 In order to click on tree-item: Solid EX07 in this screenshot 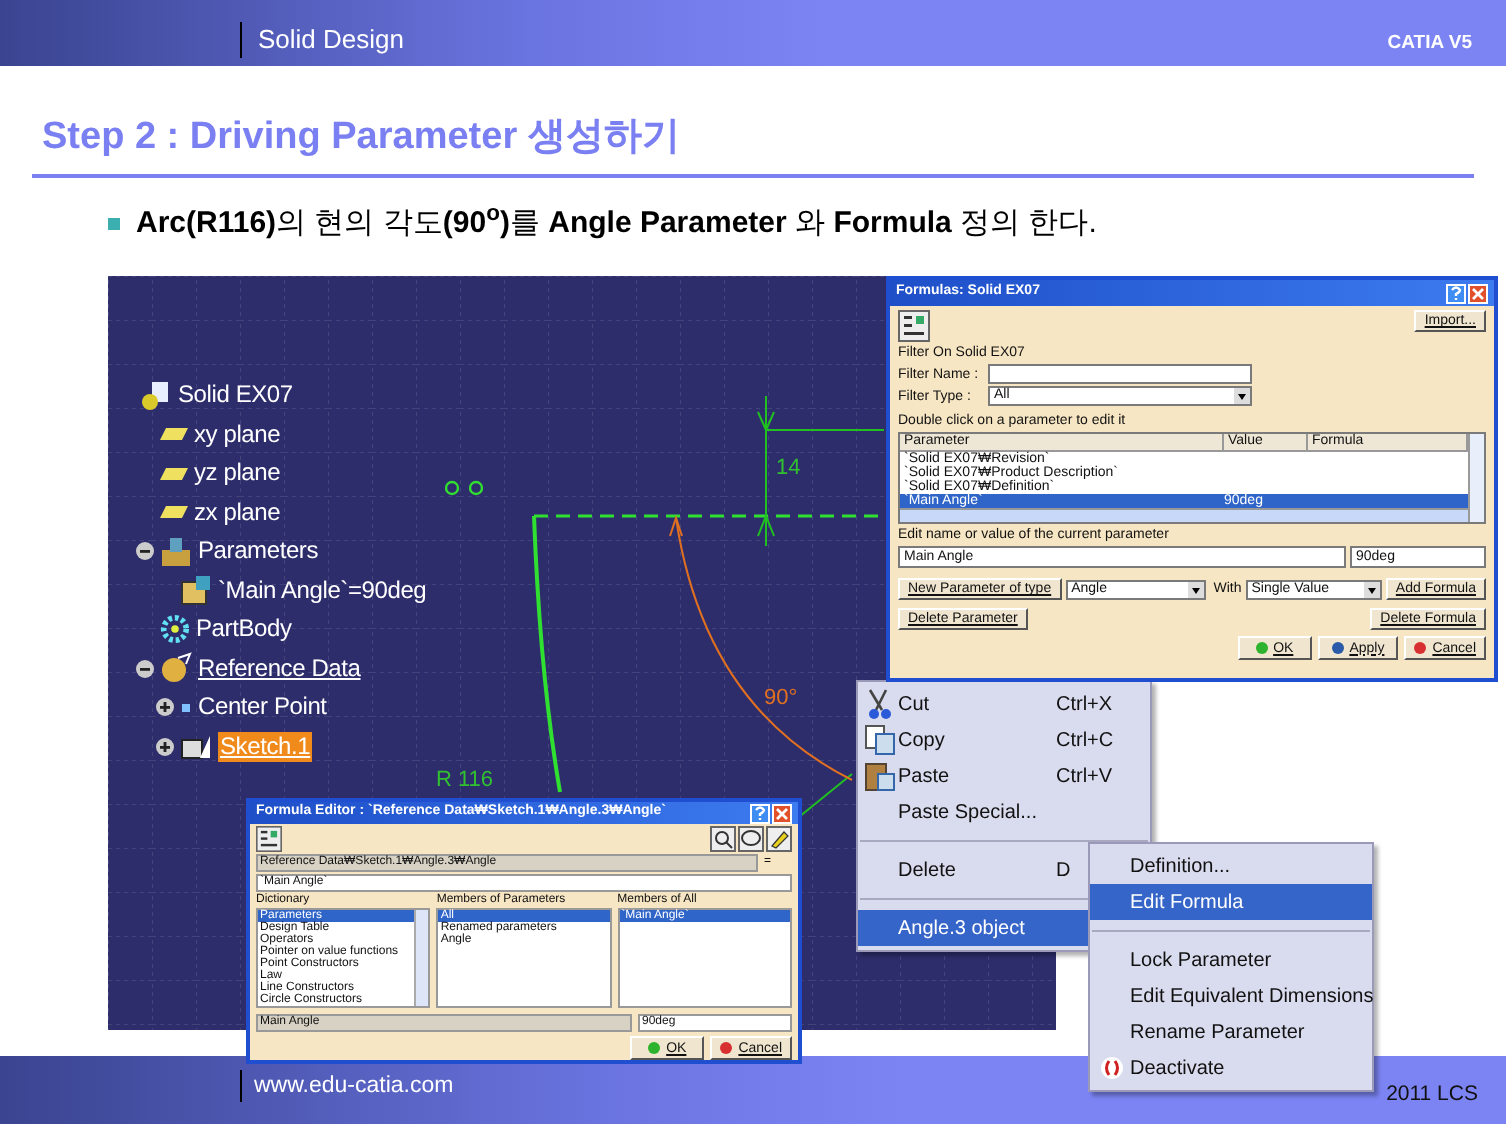, I will do `click(235, 395)`.